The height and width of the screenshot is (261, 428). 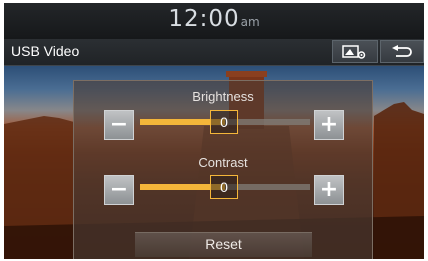 I want to click on clock-ampm: am, so click(x=250, y=22).